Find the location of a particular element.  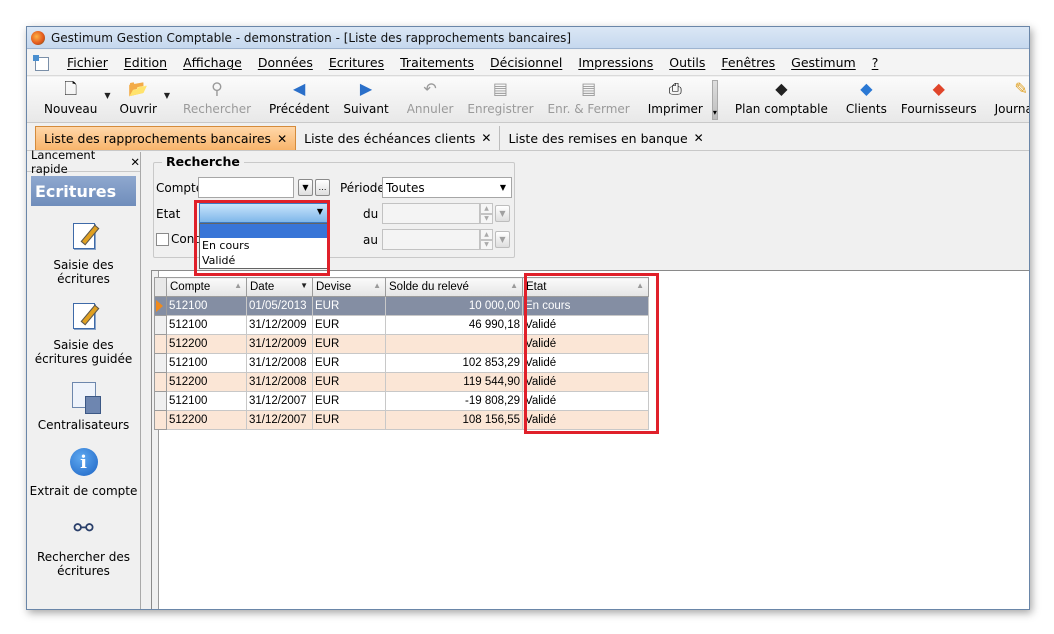

rechercher-button: ⚲ Rechercher is located at coordinates (217, 99).